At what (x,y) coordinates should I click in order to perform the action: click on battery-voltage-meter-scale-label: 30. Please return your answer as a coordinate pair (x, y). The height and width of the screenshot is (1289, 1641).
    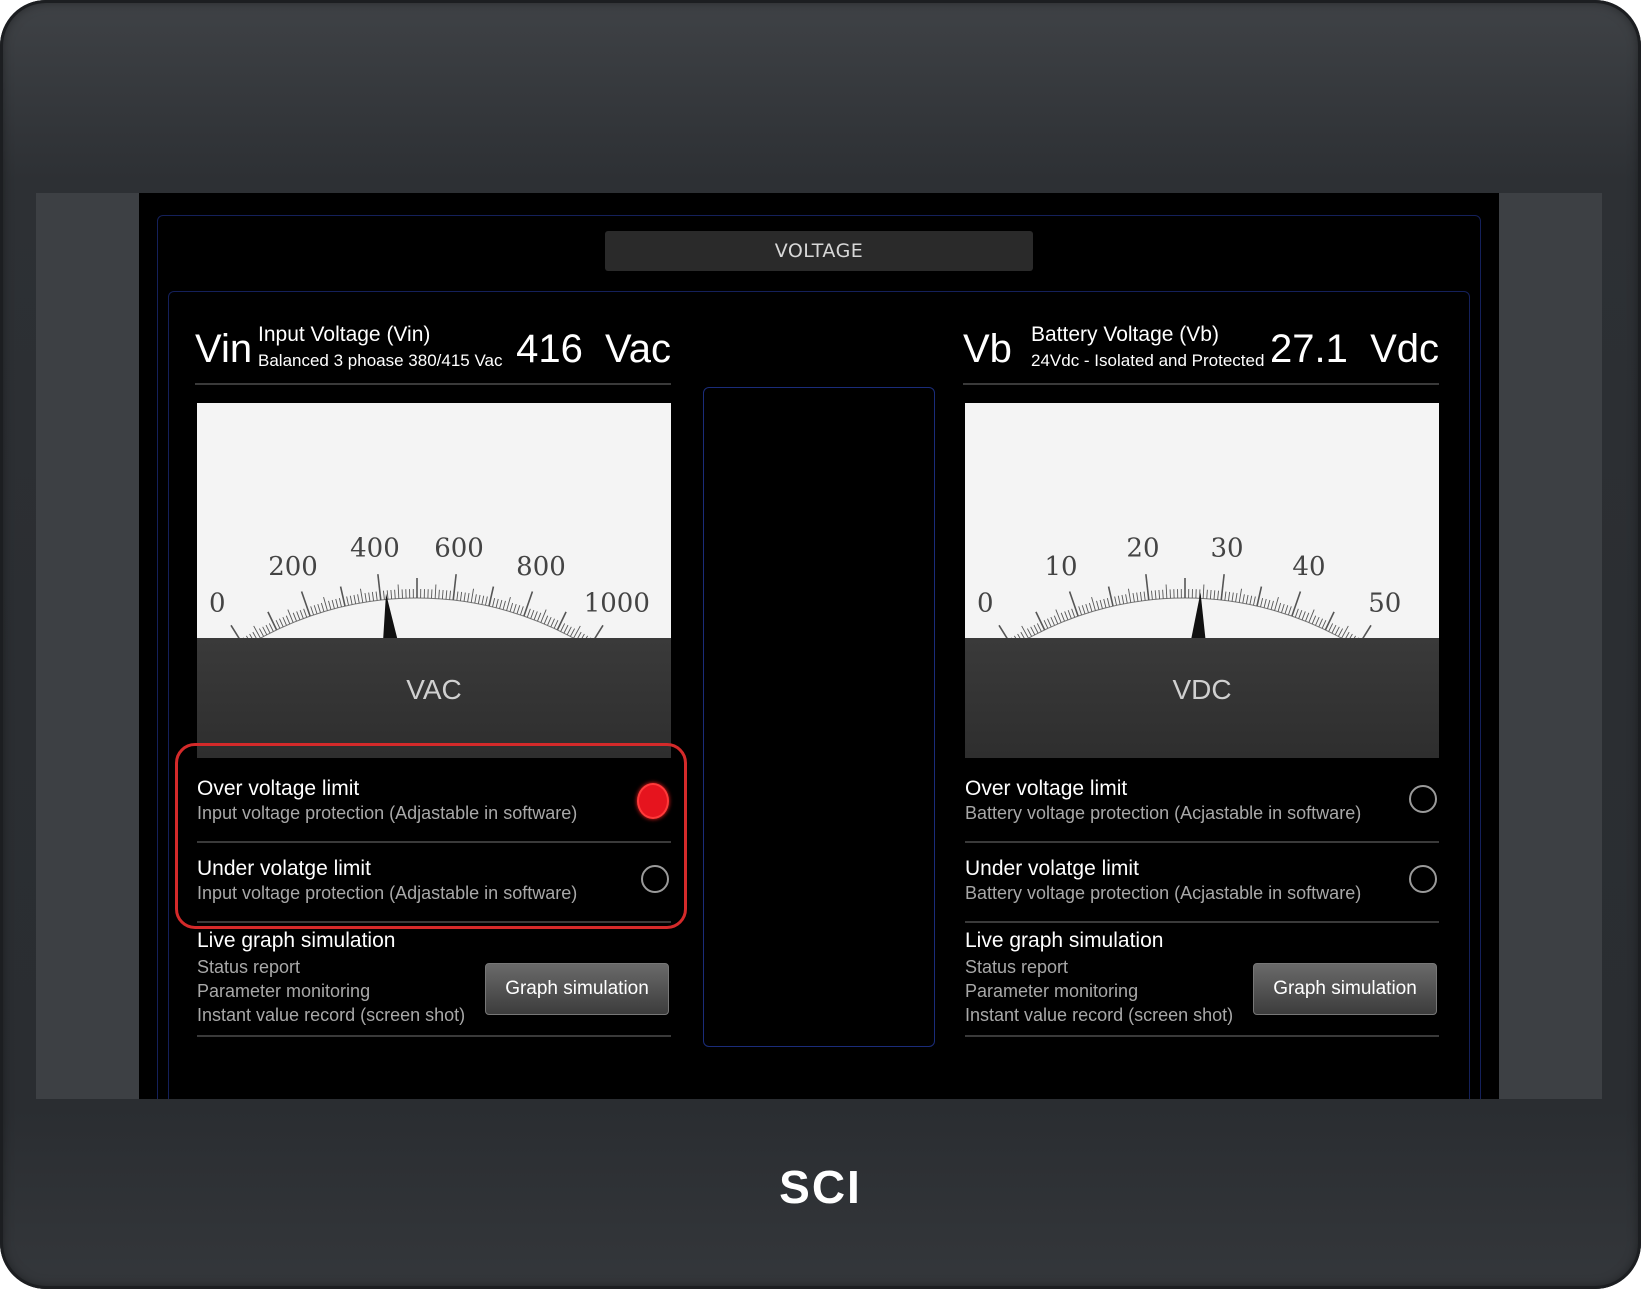
    Looking at the image, I should click on (1226, 548).